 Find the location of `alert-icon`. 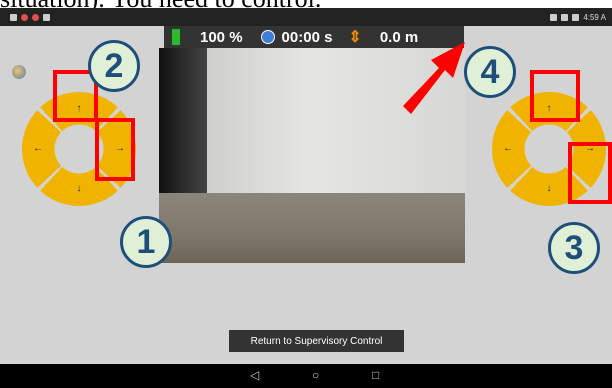

alert-icon is located at coordinates (35, 17).